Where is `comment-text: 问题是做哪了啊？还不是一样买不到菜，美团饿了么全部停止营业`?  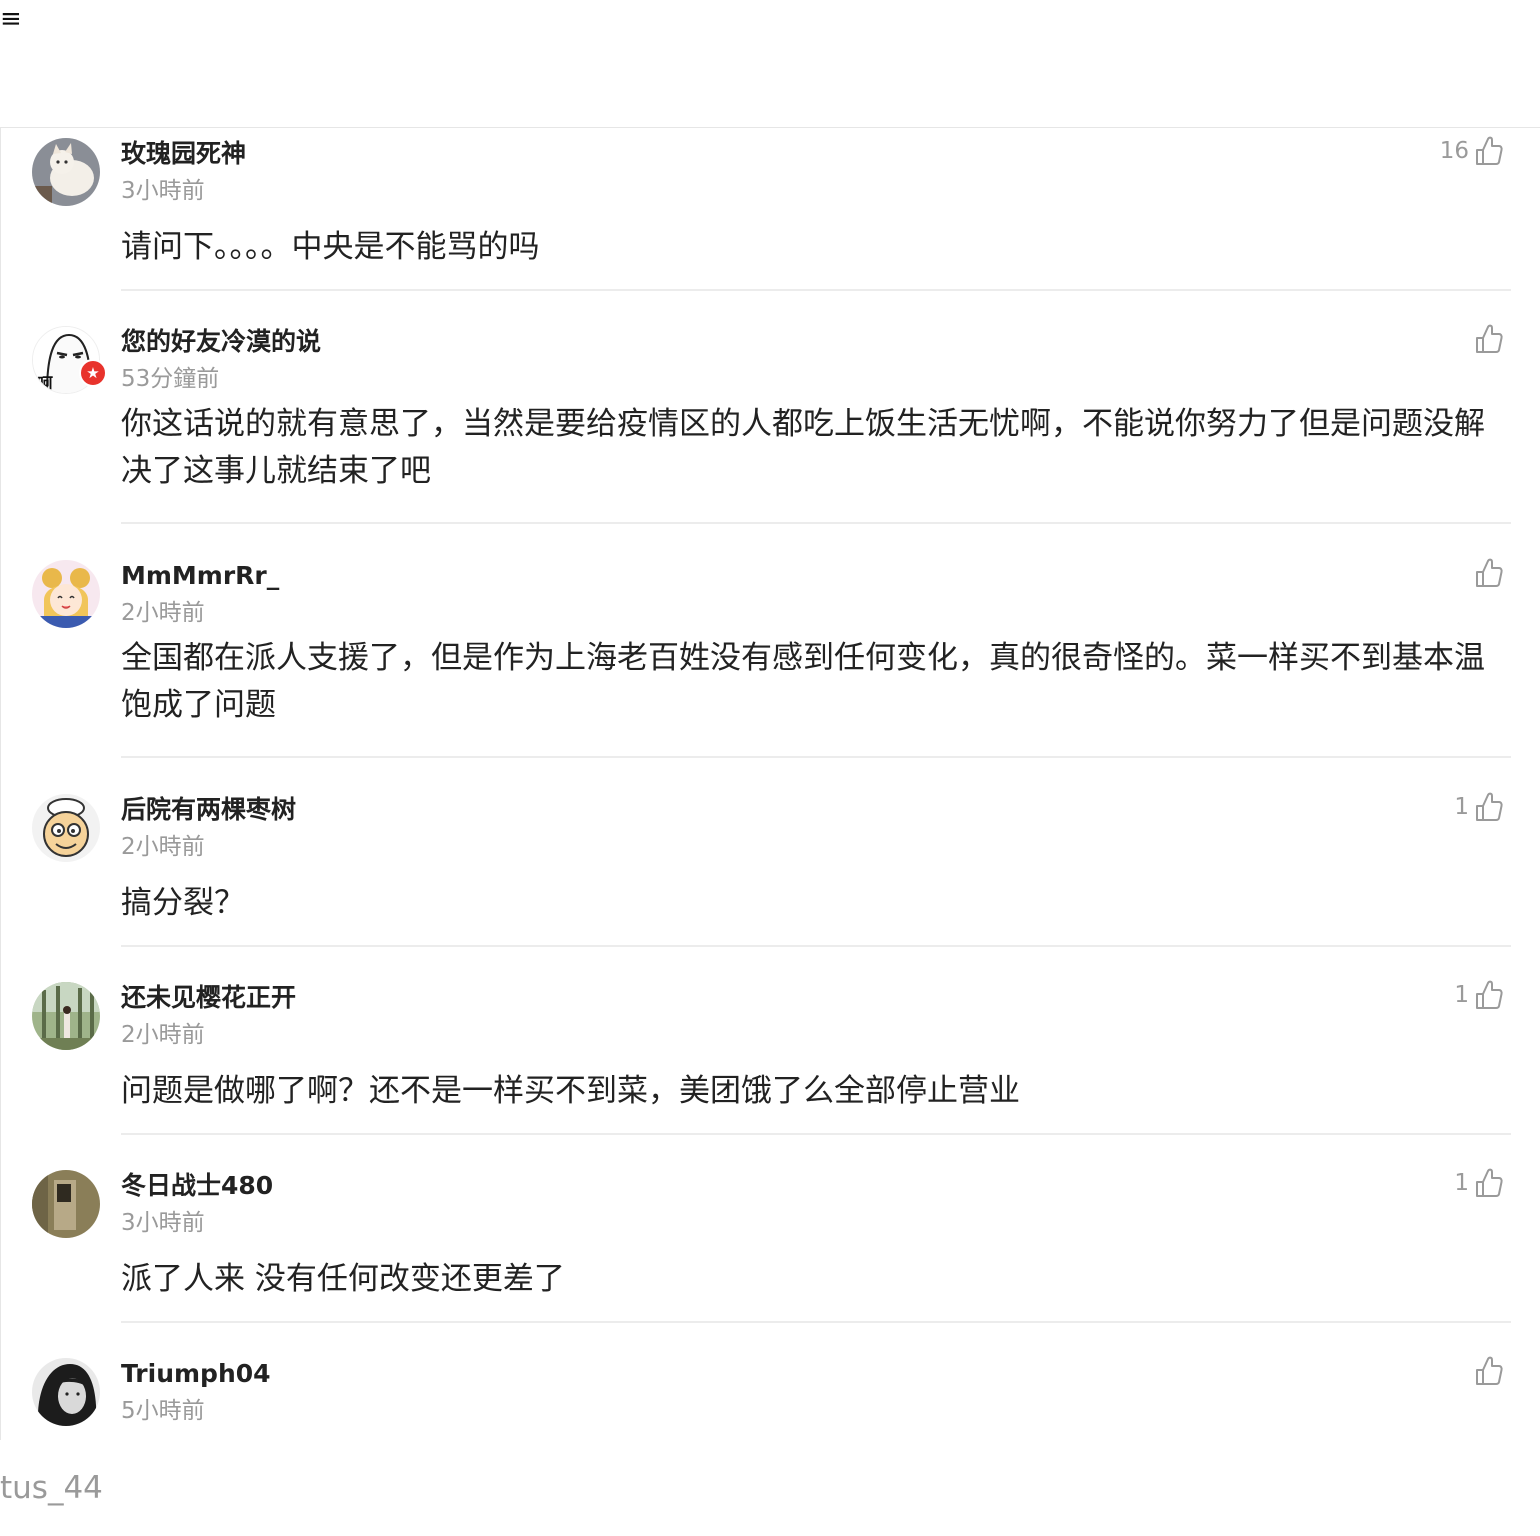 comment-text: 问题是做哪了啊？还不是一样买不到菜，美团饿了么全部停止营业 is located at coordinates (570, 1091).